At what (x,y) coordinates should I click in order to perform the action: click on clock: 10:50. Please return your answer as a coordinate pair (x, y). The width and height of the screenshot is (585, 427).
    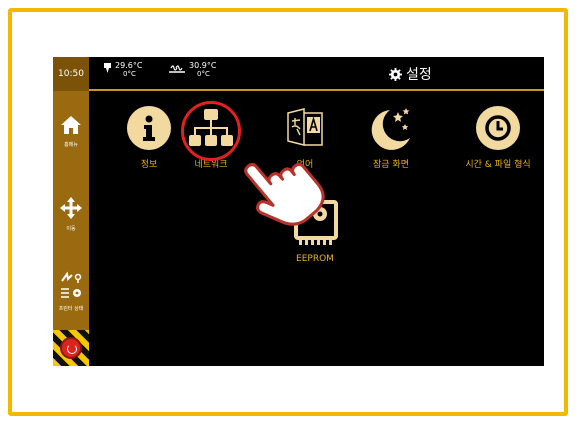
    Looking at the image, I should click on (71, 74).